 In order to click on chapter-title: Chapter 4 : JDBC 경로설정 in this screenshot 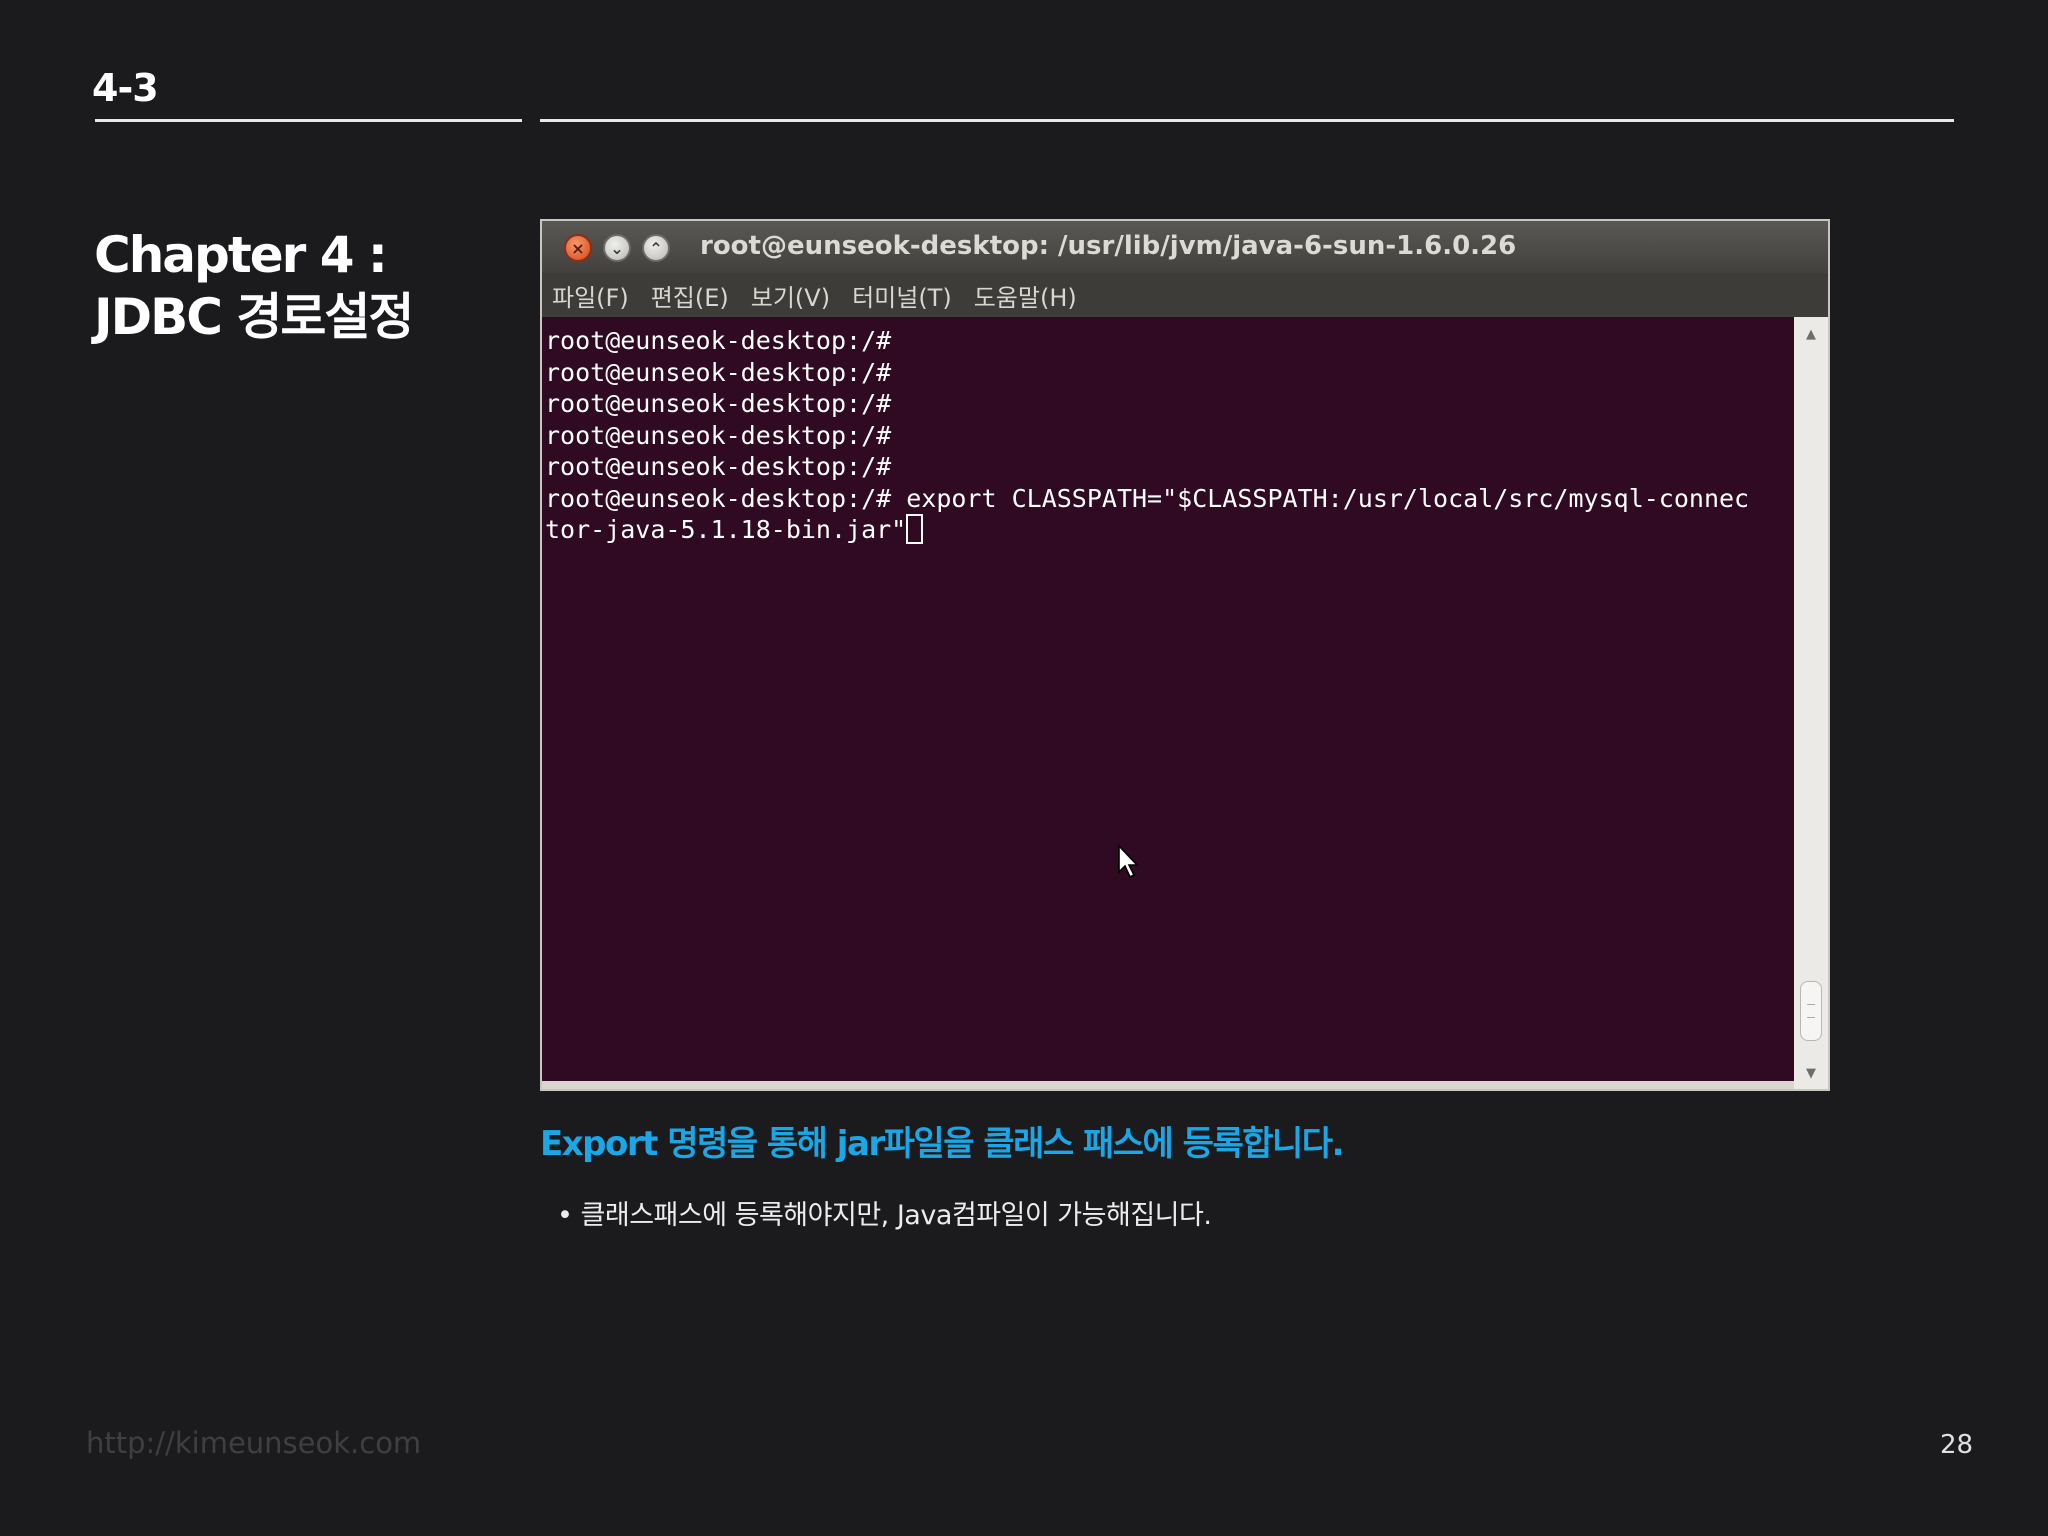, I will do `click(254, 286)`.